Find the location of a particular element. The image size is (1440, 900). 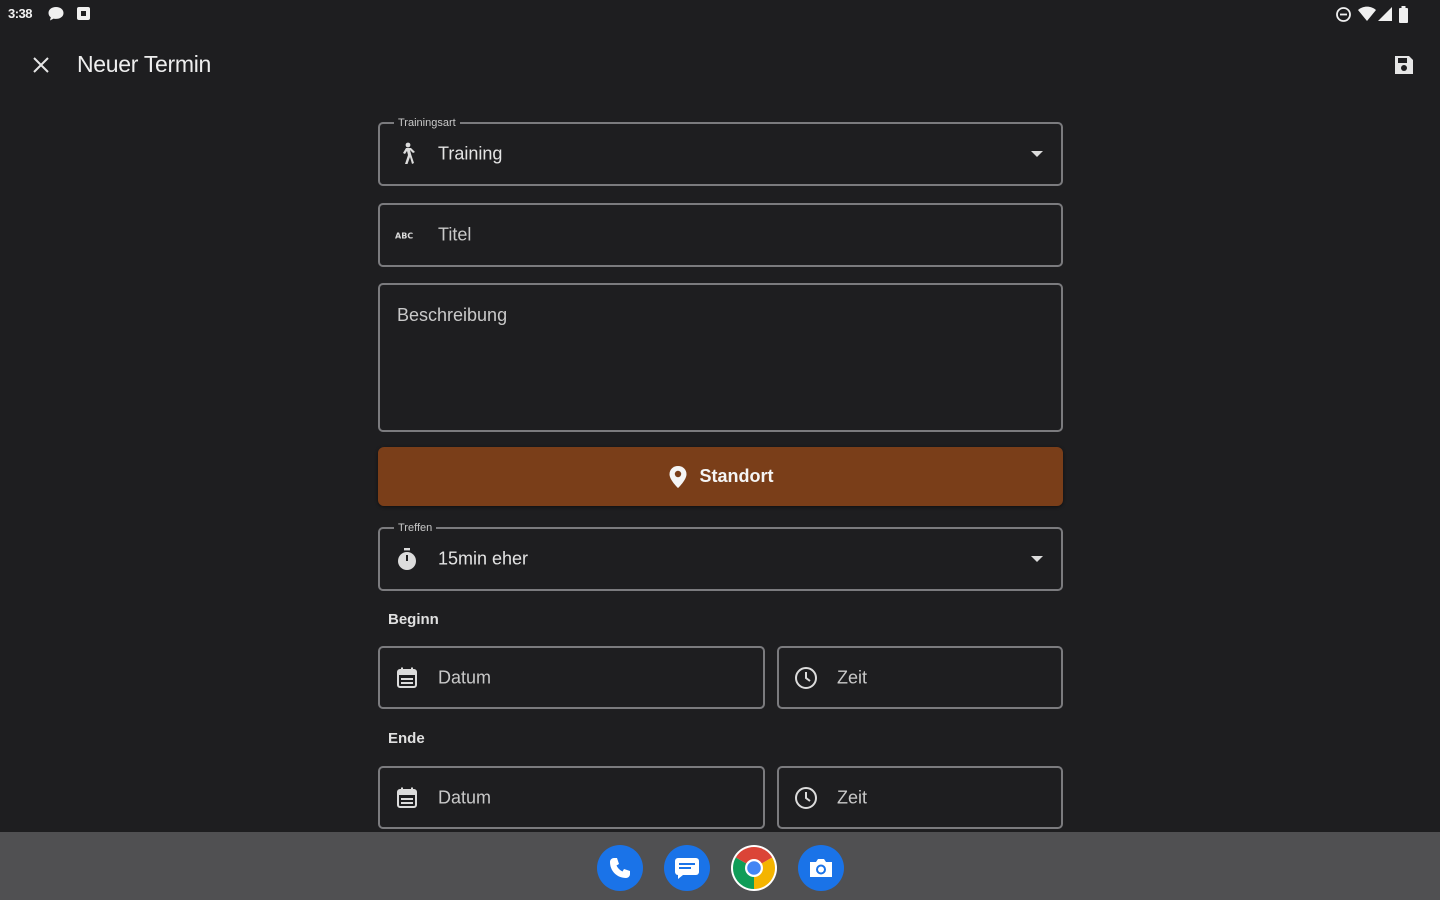

app-notification-icon is located at coordinates (83, 16).